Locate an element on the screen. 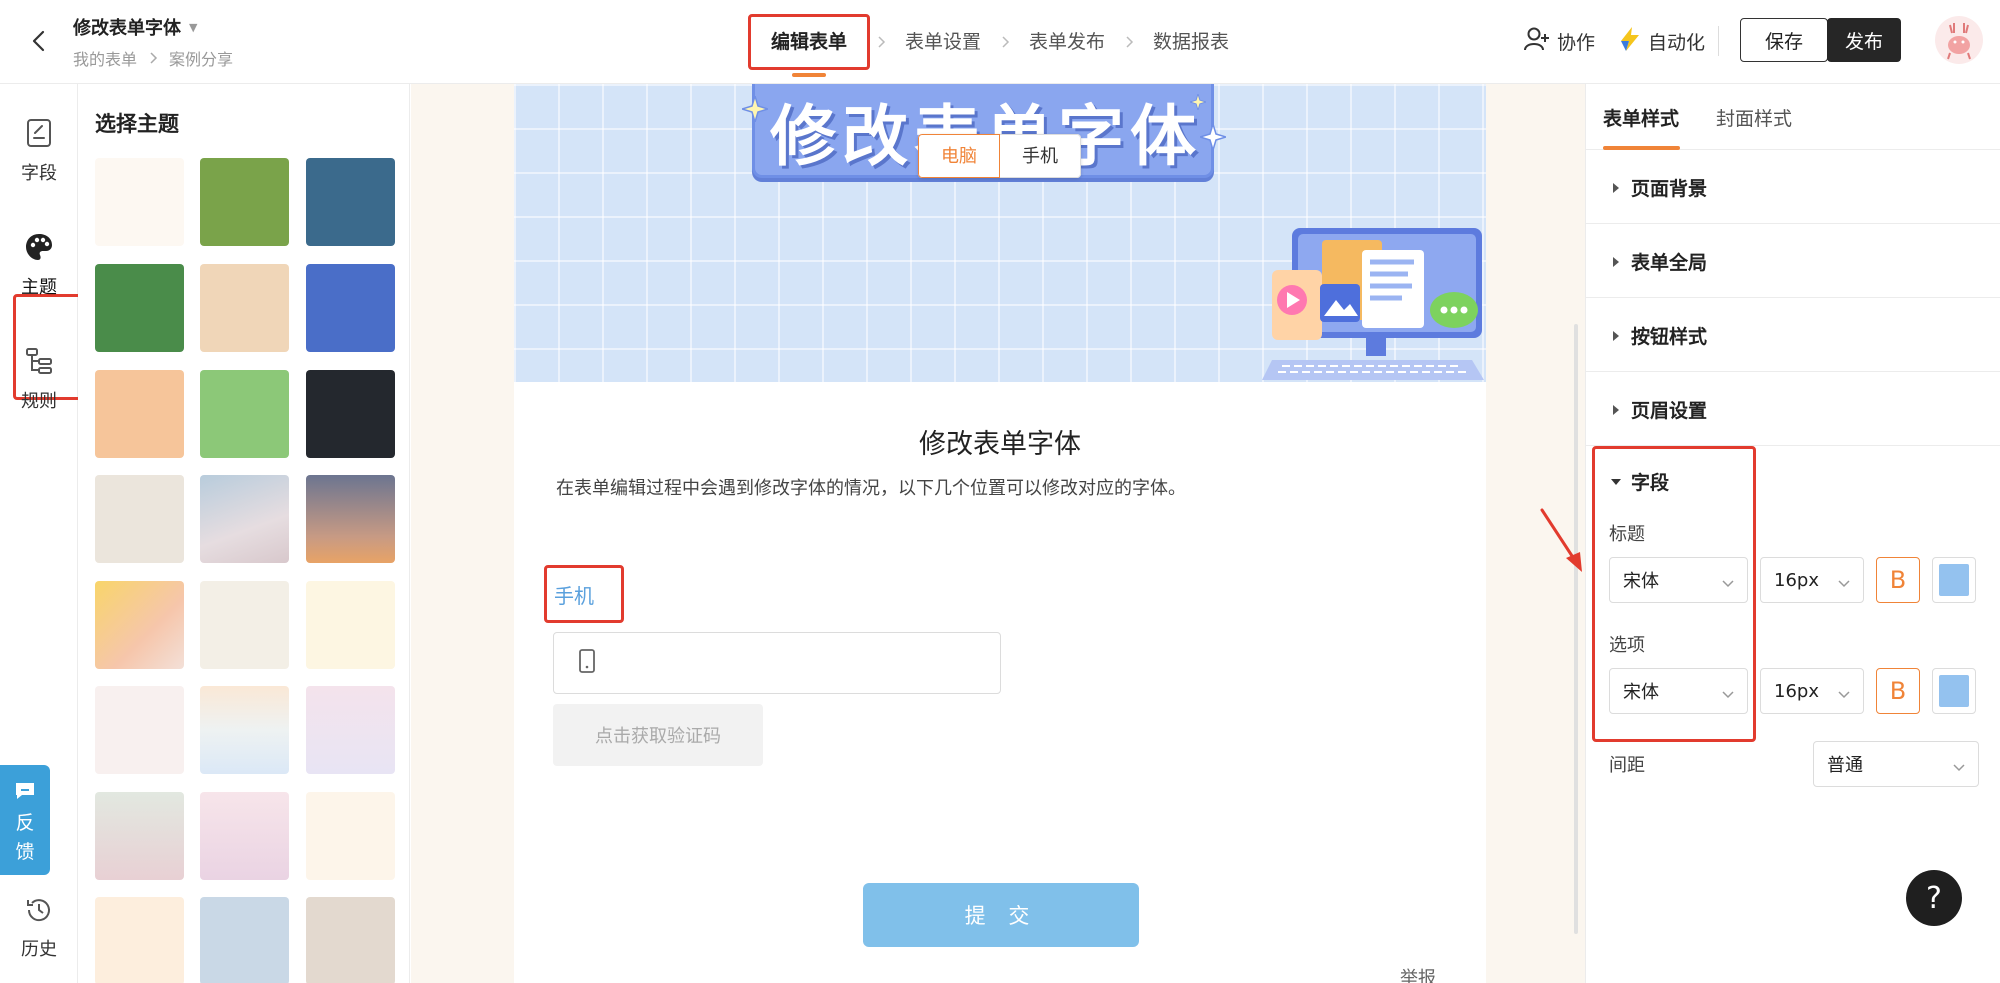 Image resolution: width=2000 pixels, height=983 pixels. collab-button: 协作 is located at coordinates (1559, 41).